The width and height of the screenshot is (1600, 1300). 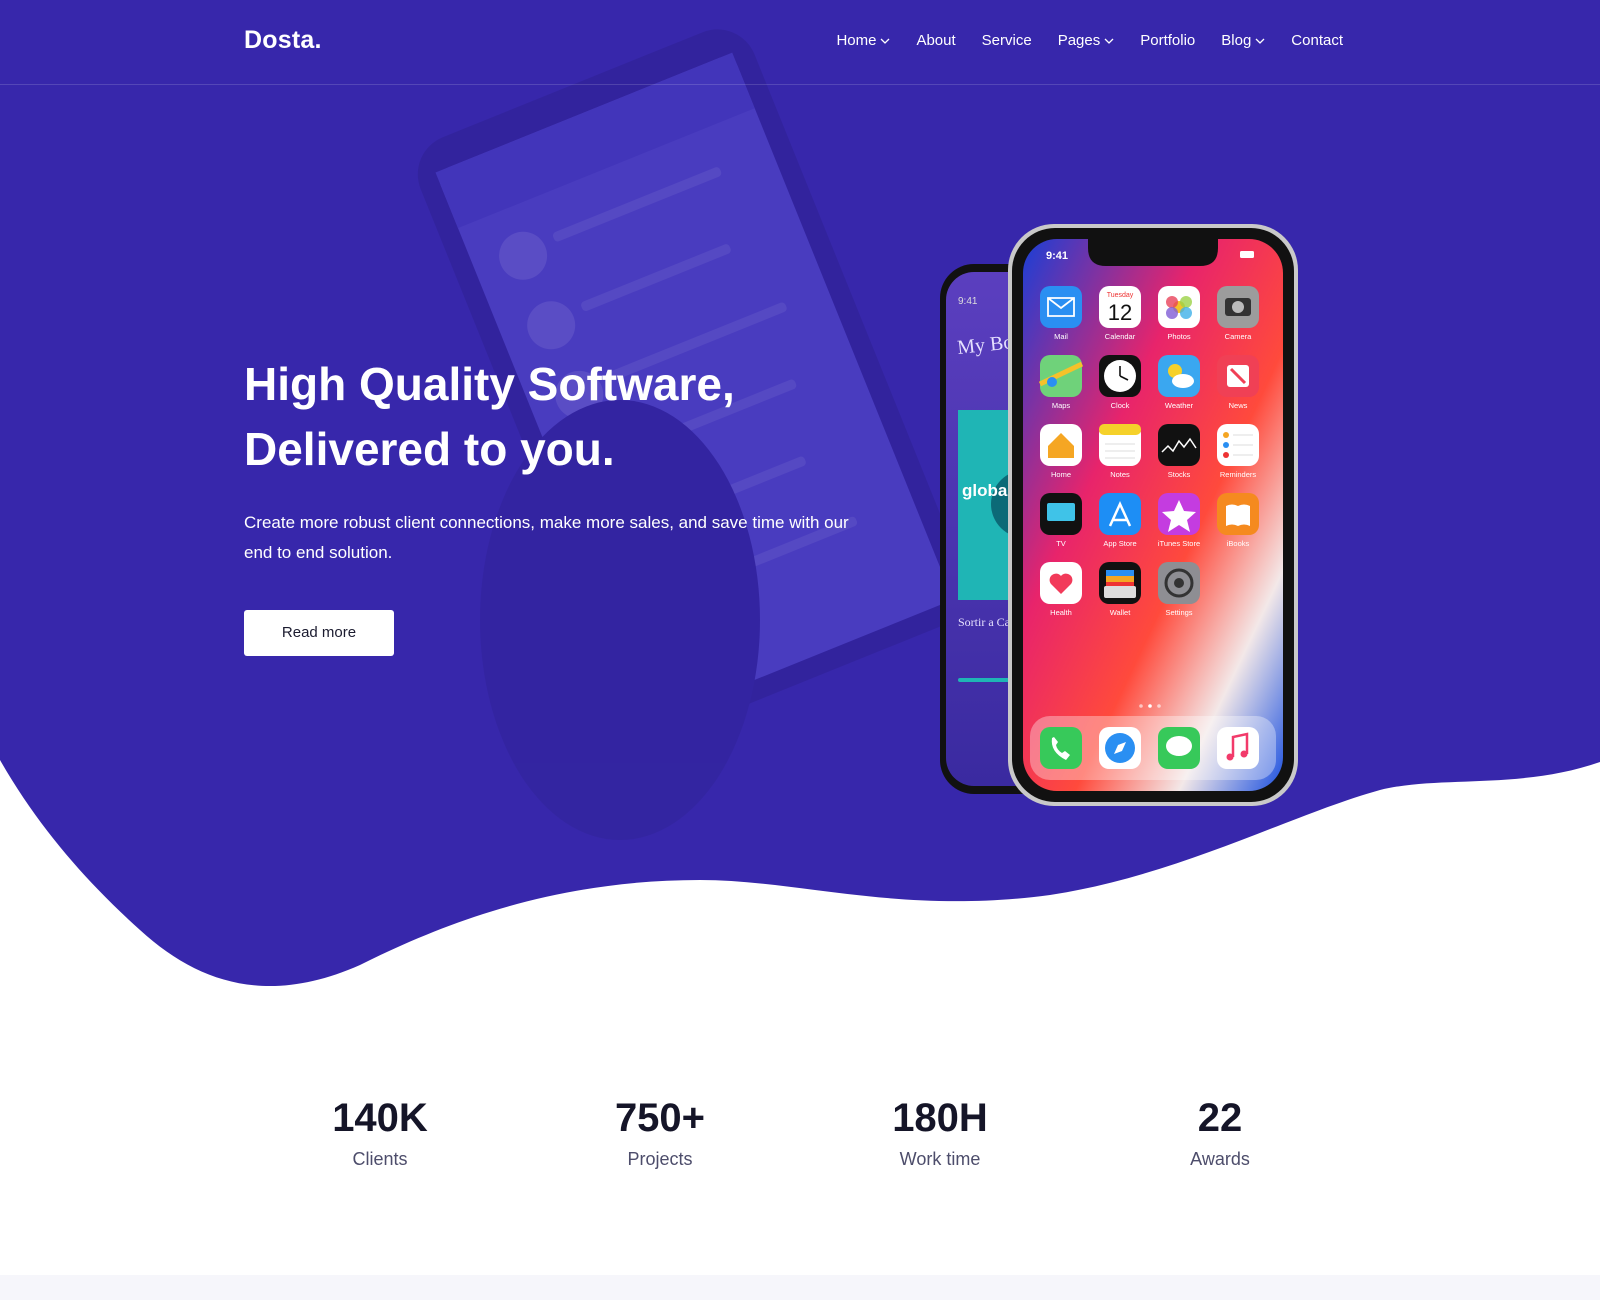 I want to click on maps-icon, so click(x=1061, y=376).